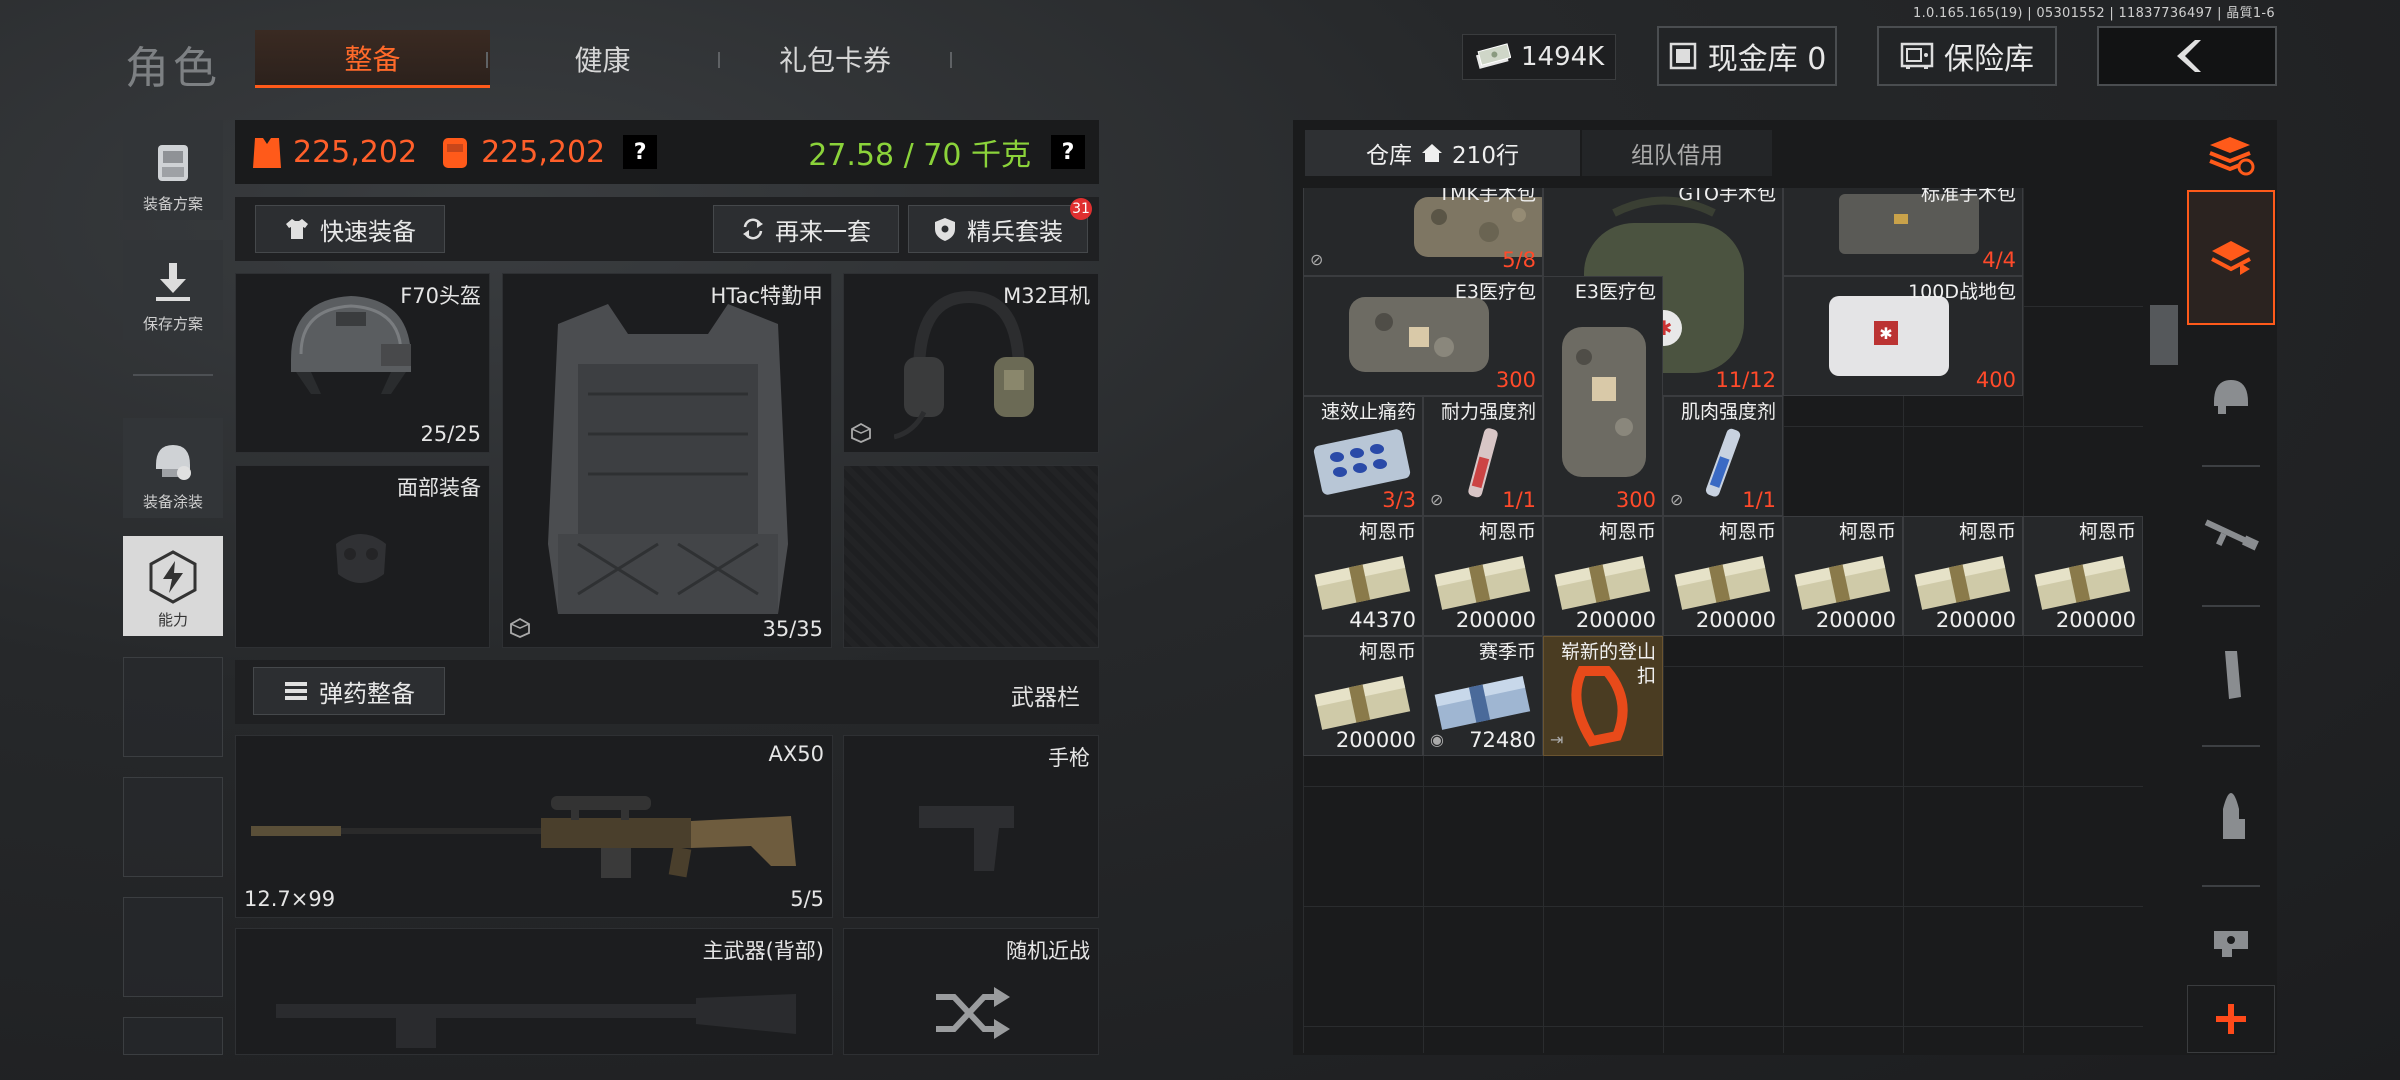 The image size is (2400, 1080). Describe the element at coordinates (543, 152) in the screenshot. I see `backpack-value: 225,202` at that location.